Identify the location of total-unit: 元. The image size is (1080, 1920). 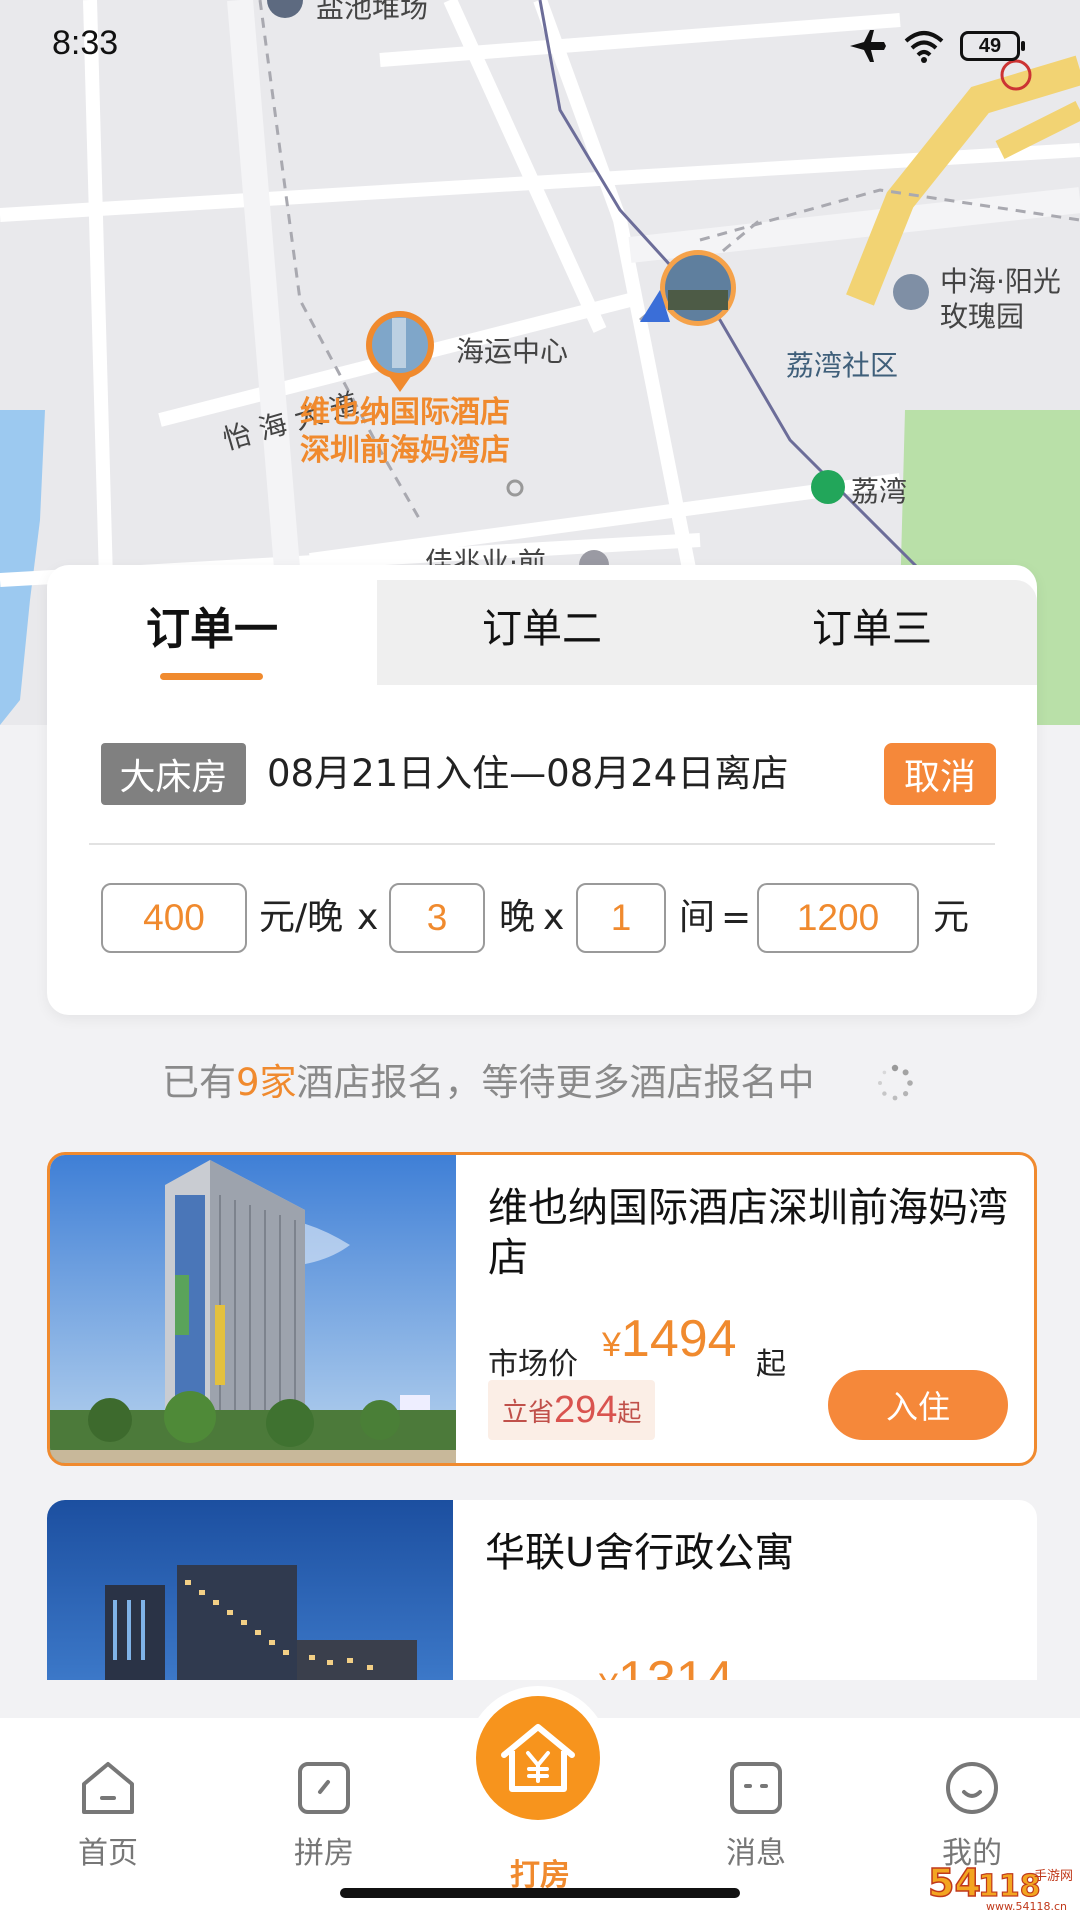
(951, 917).